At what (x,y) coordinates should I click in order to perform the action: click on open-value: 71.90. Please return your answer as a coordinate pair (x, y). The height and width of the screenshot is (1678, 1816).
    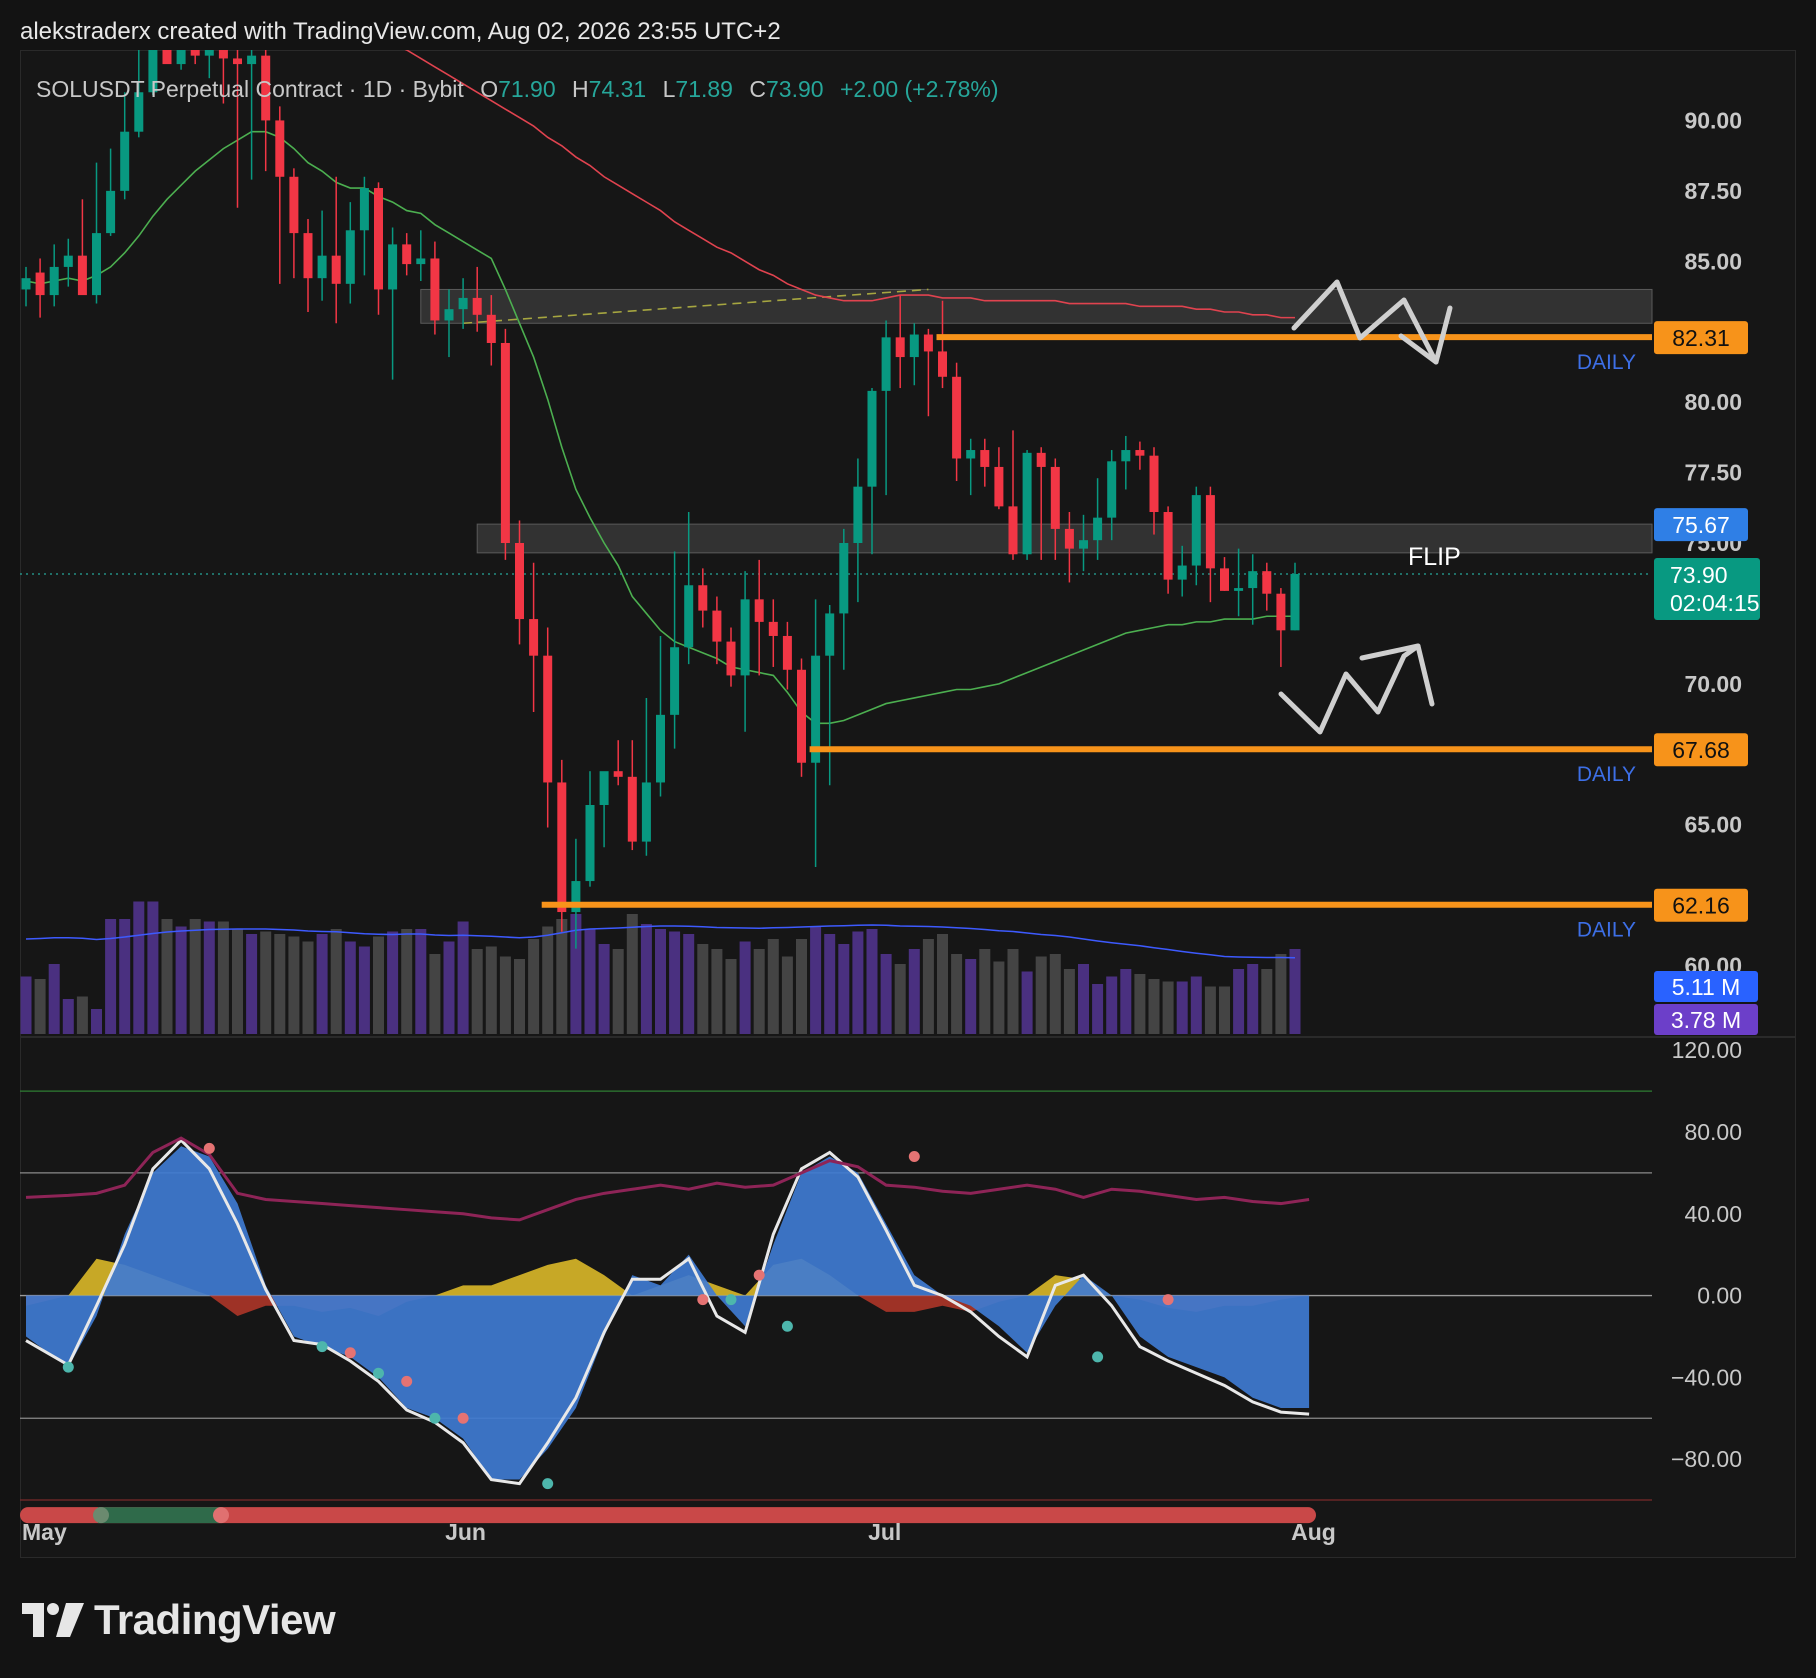
    Looking at the image, I should click on (527, 89).